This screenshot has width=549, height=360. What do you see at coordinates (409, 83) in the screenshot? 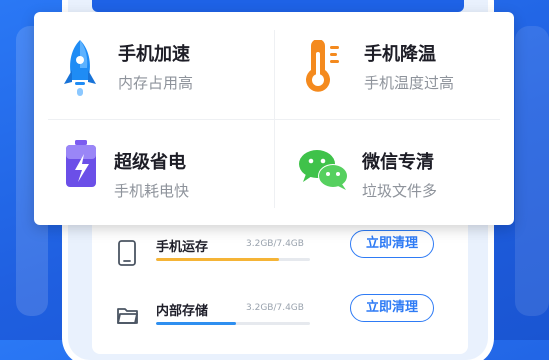
I see `feature-subtitle: 手机温度过高` at bounding box center [409, 83].